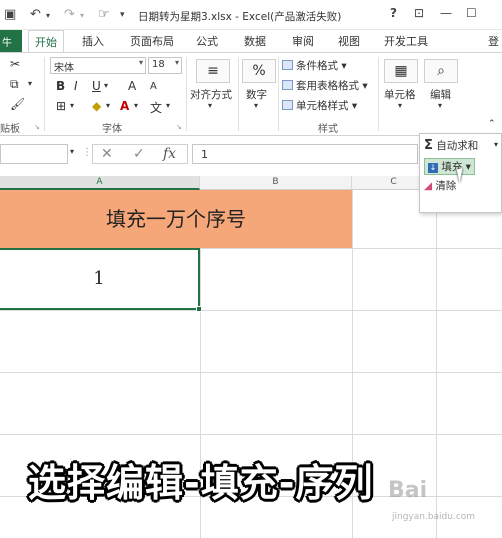 The image size is (502, 538). I want to click on autosum-dropdown-icon: ▾, so click(496, 144).